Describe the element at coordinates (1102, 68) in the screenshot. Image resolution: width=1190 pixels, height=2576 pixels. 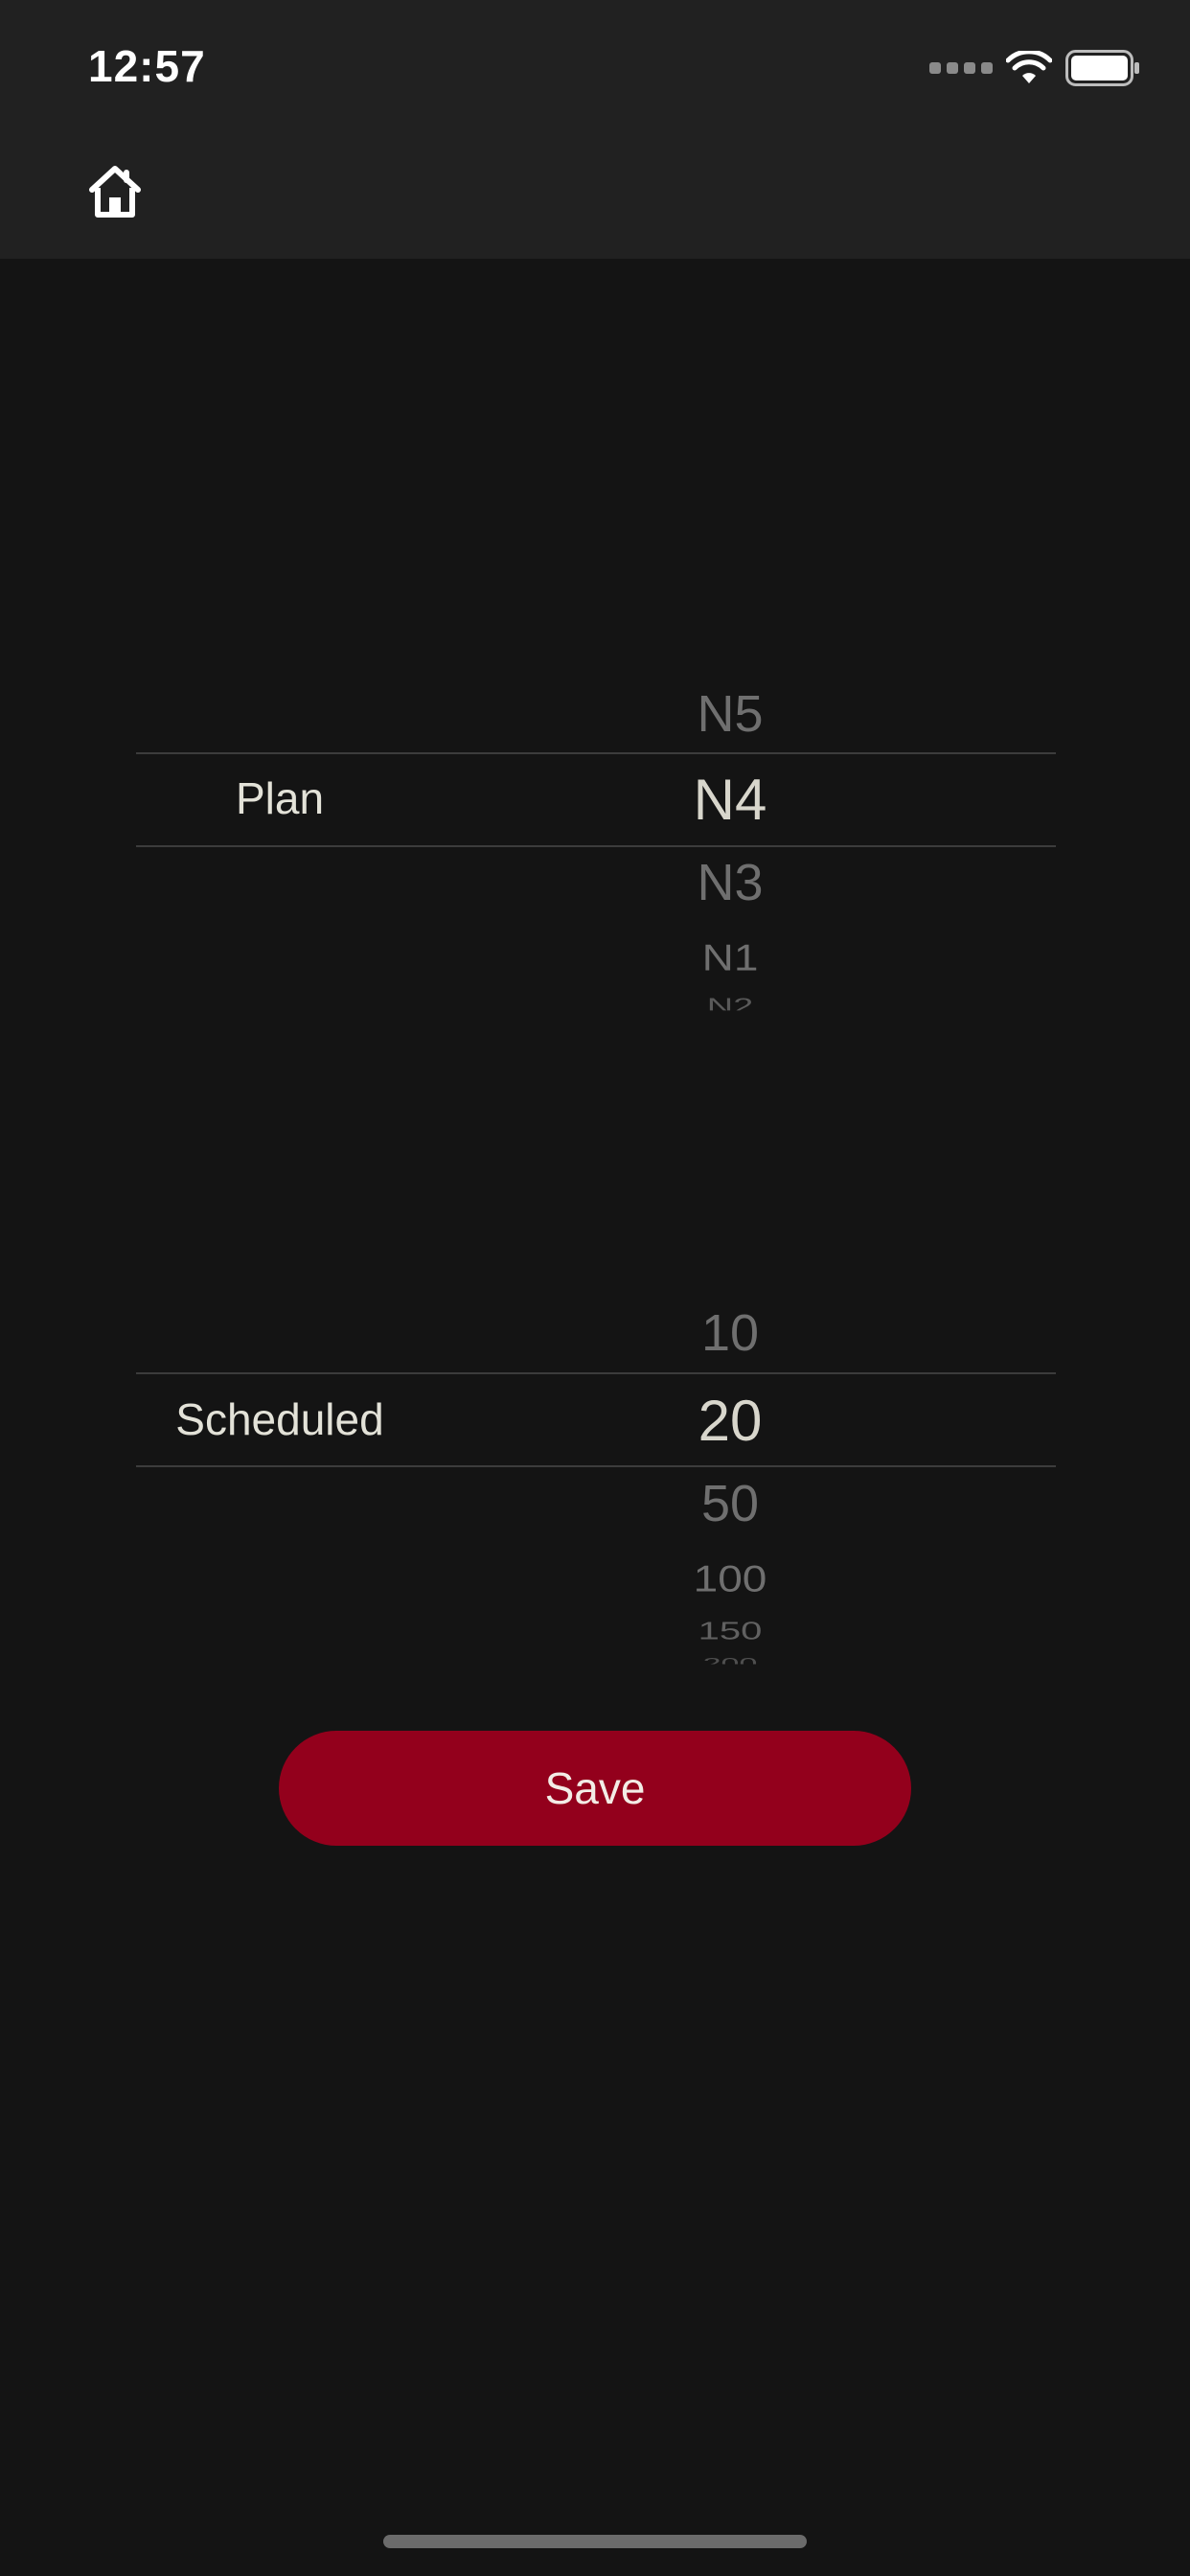
I see `battery-icon` at that location.